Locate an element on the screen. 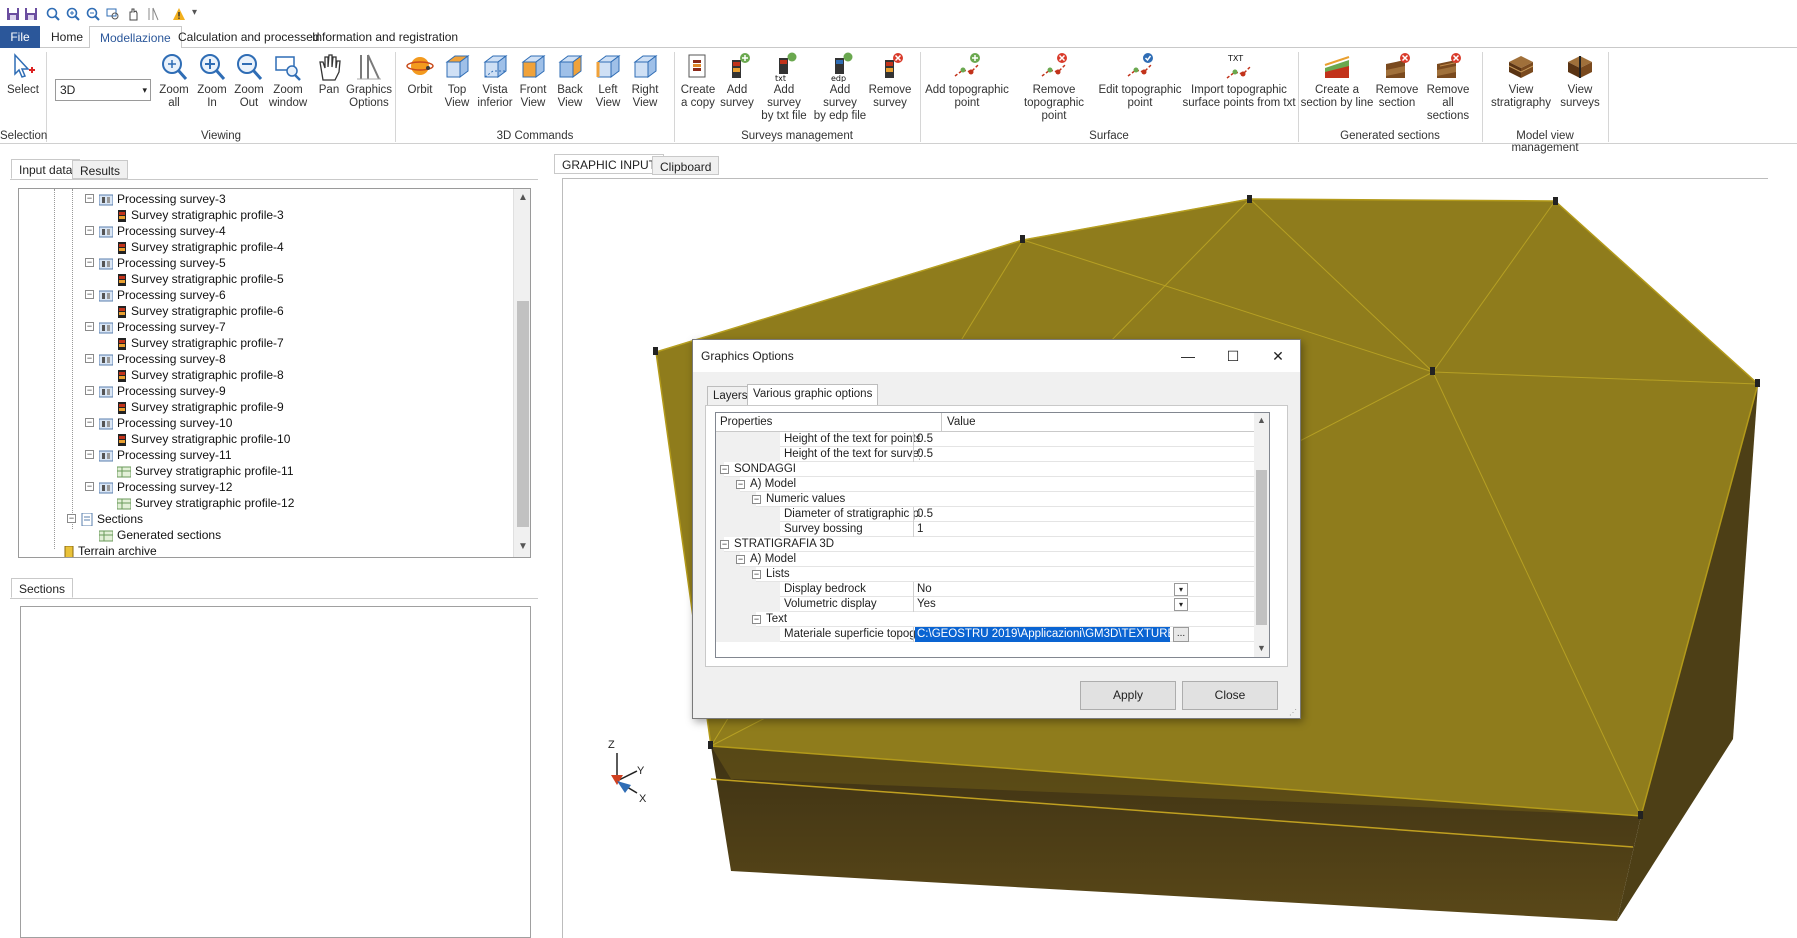  front-view-button: Front View is located at coordinates (533, 81).